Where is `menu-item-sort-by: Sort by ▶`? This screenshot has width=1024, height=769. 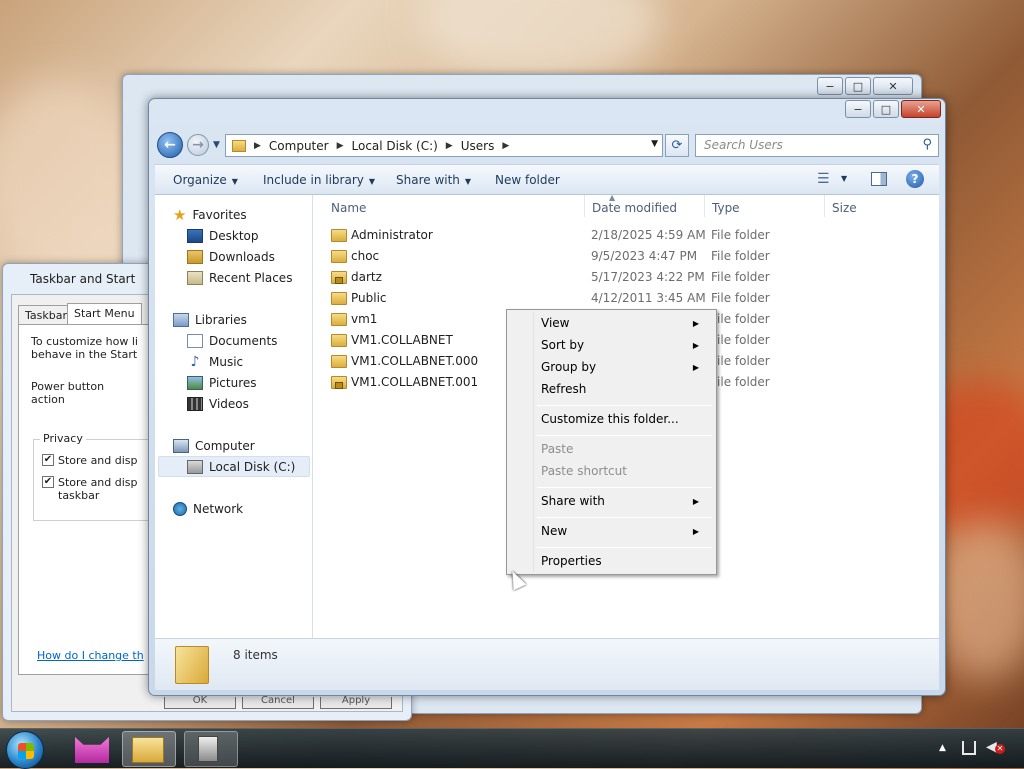 menu-item-sort-by: Sort by ▶ is located at coordinates (625, 345).